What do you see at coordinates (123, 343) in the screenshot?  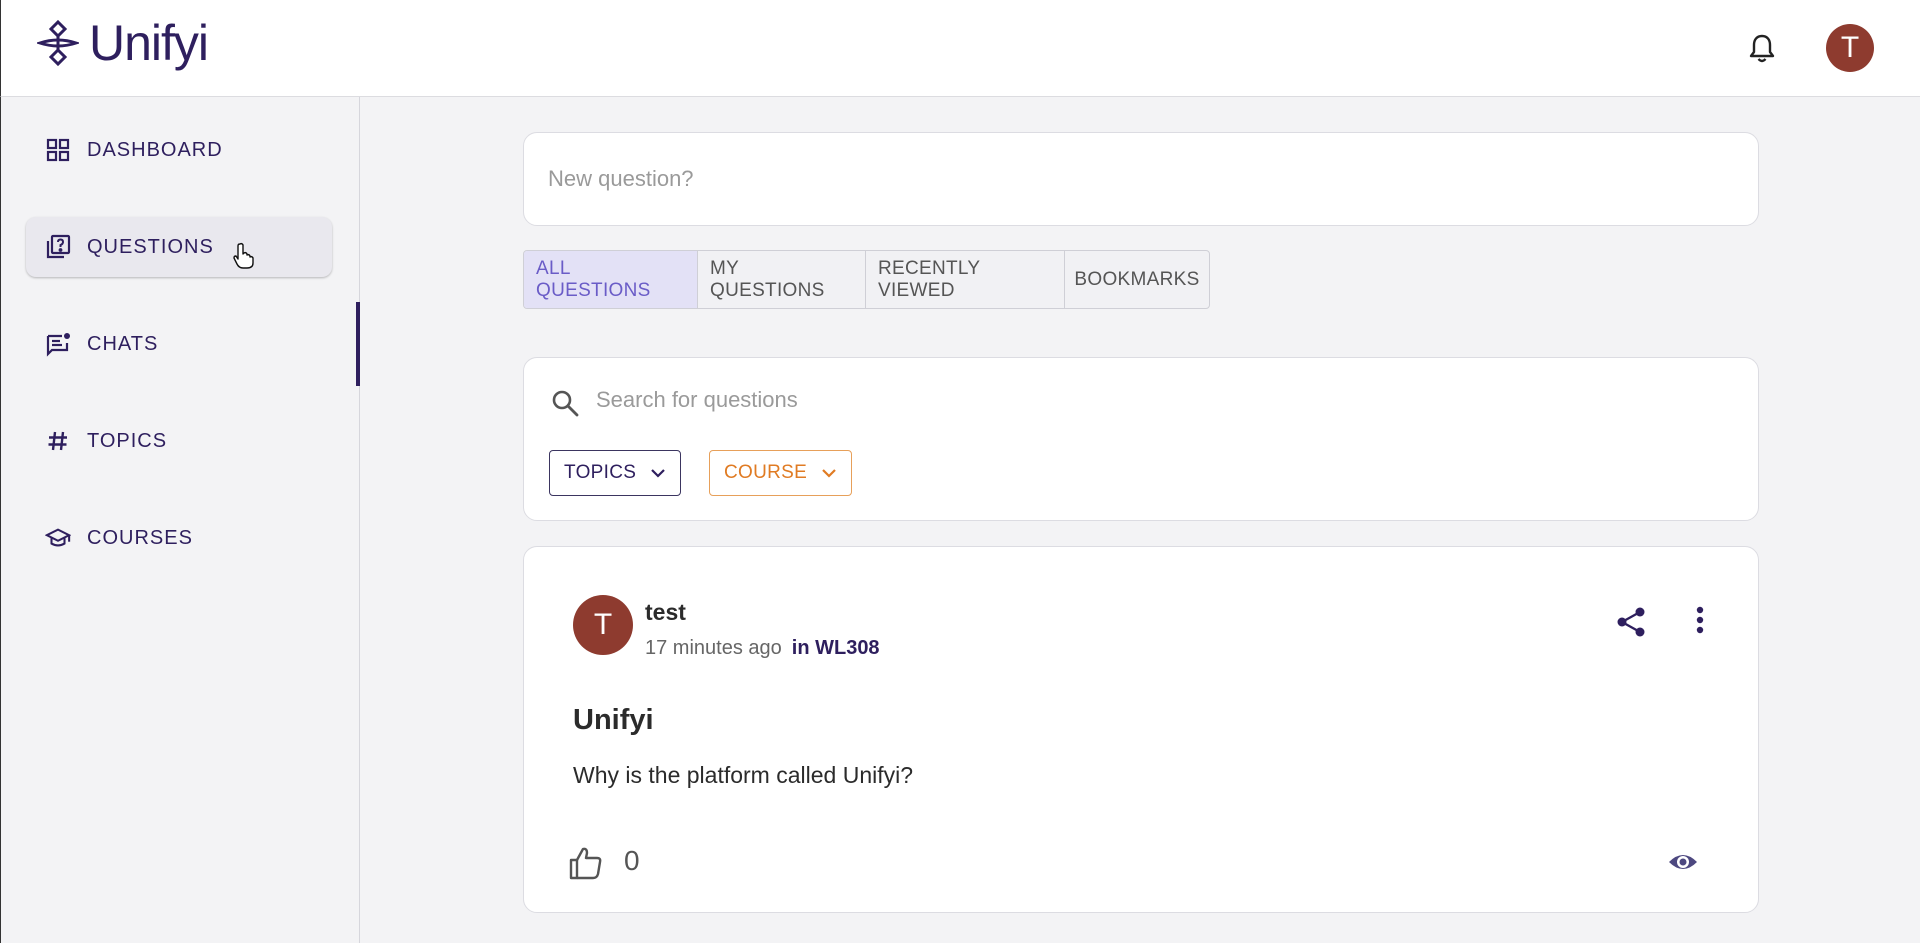 I see `sidebar-item-label: CHATS` at bounding box center [123, 343].